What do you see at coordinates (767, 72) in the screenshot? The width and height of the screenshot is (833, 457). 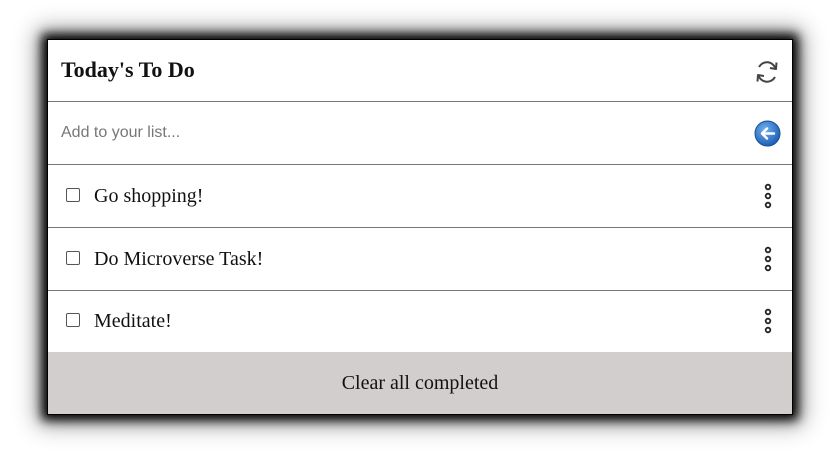 I see `refresh-icon` at bounding box center [767, 72].